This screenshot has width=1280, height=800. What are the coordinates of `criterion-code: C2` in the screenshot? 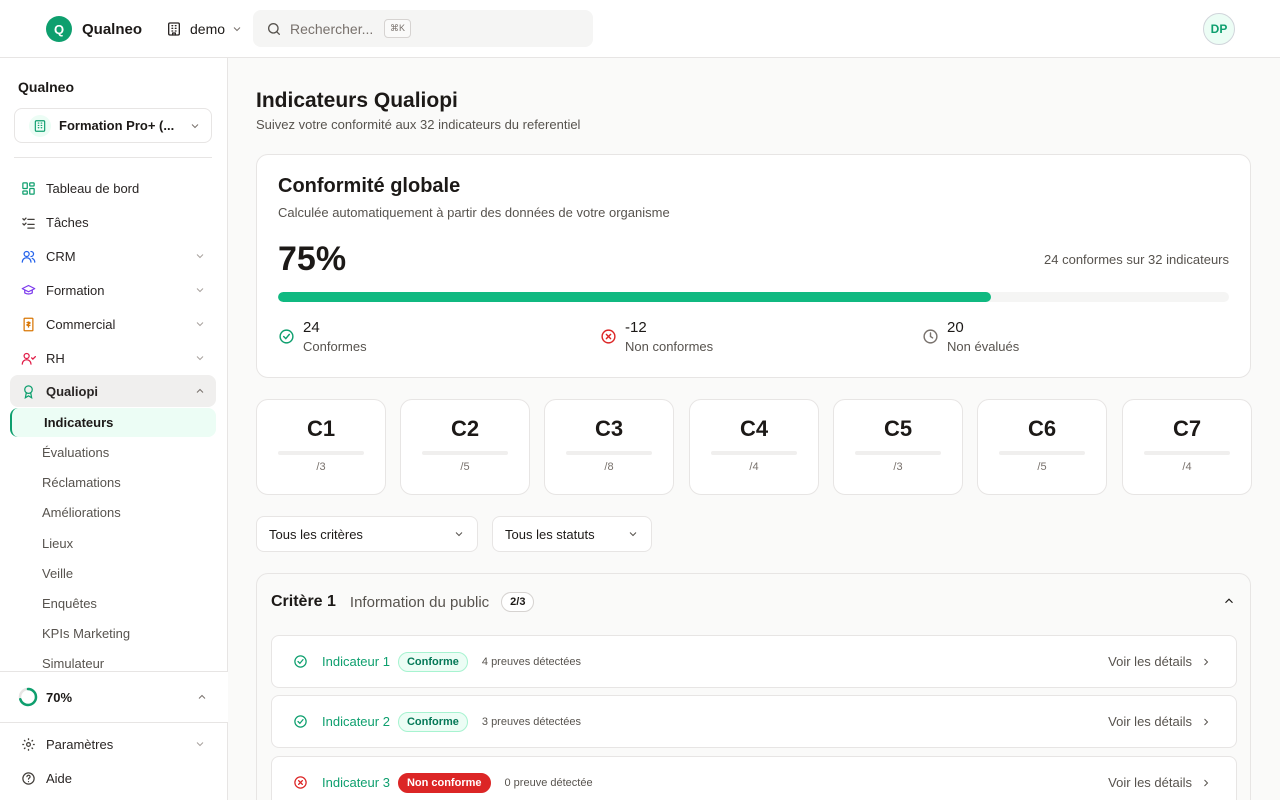 It's located at (465, 428).